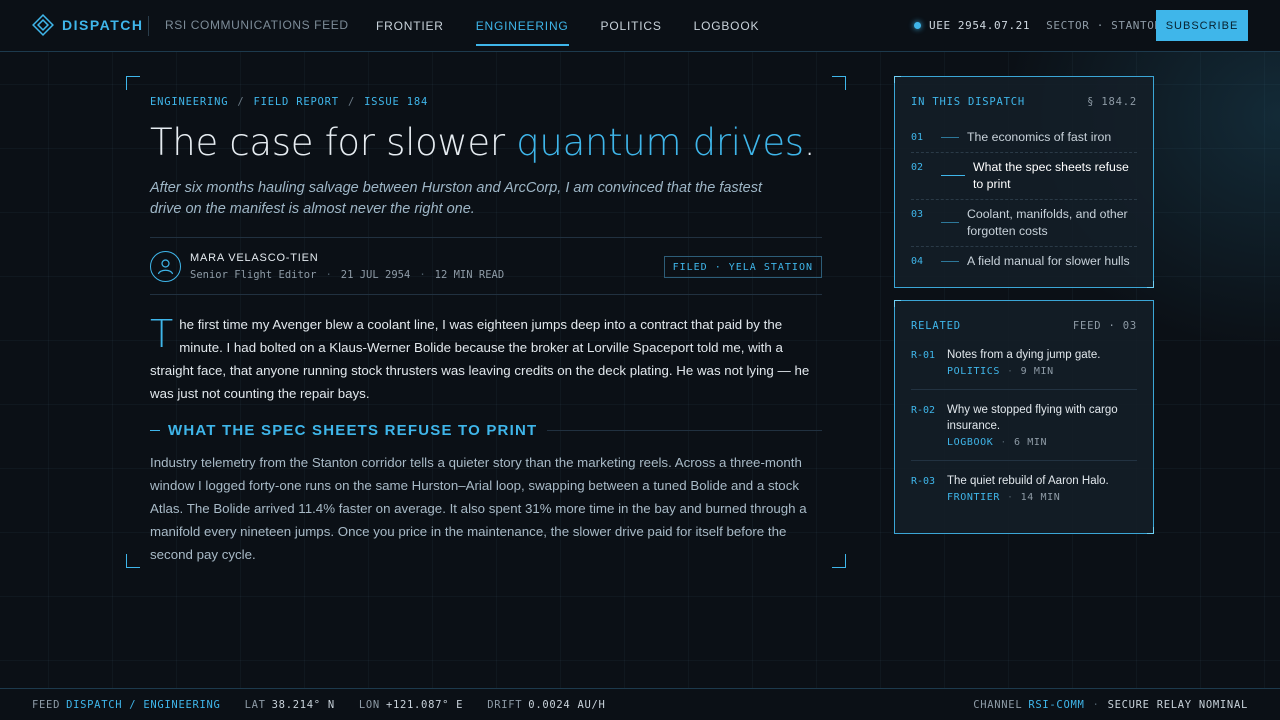 The image size is (1280, 720). What do you see at coordinates (1068, 25) in the screenshot?
I see `sector-label: SECTOR` at bounding box center [1068, 25].